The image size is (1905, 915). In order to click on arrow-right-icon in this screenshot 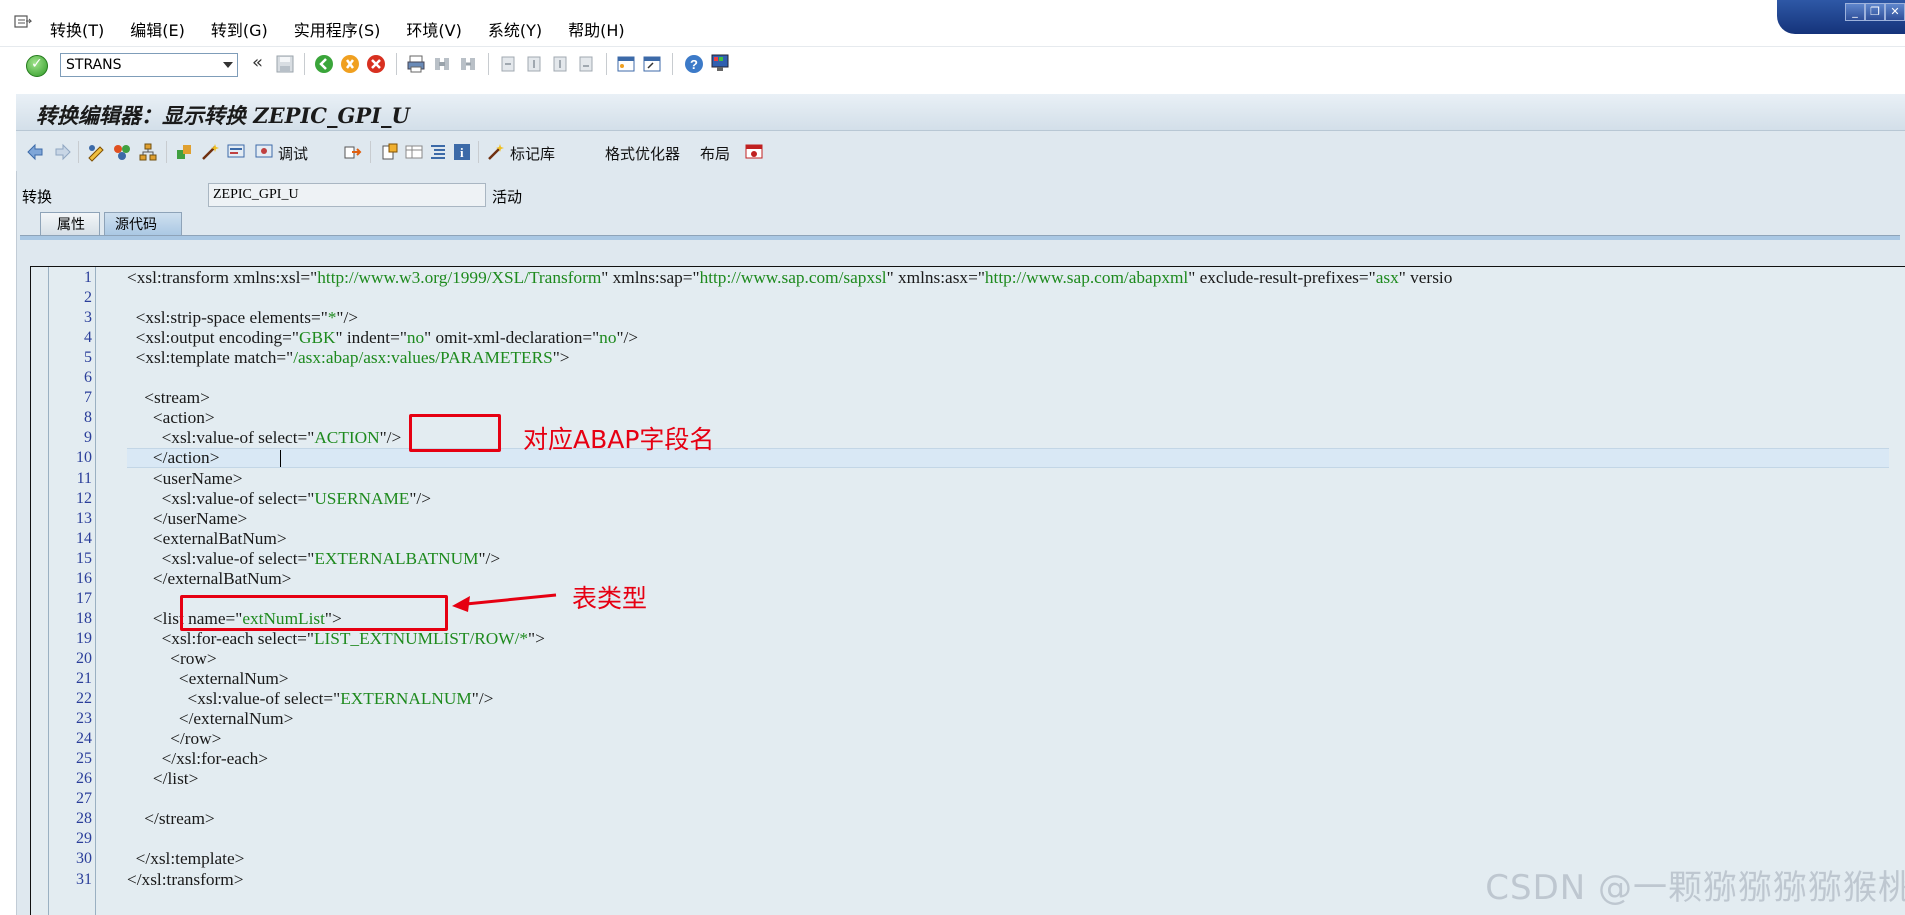, I will do `click(62, 152)`.